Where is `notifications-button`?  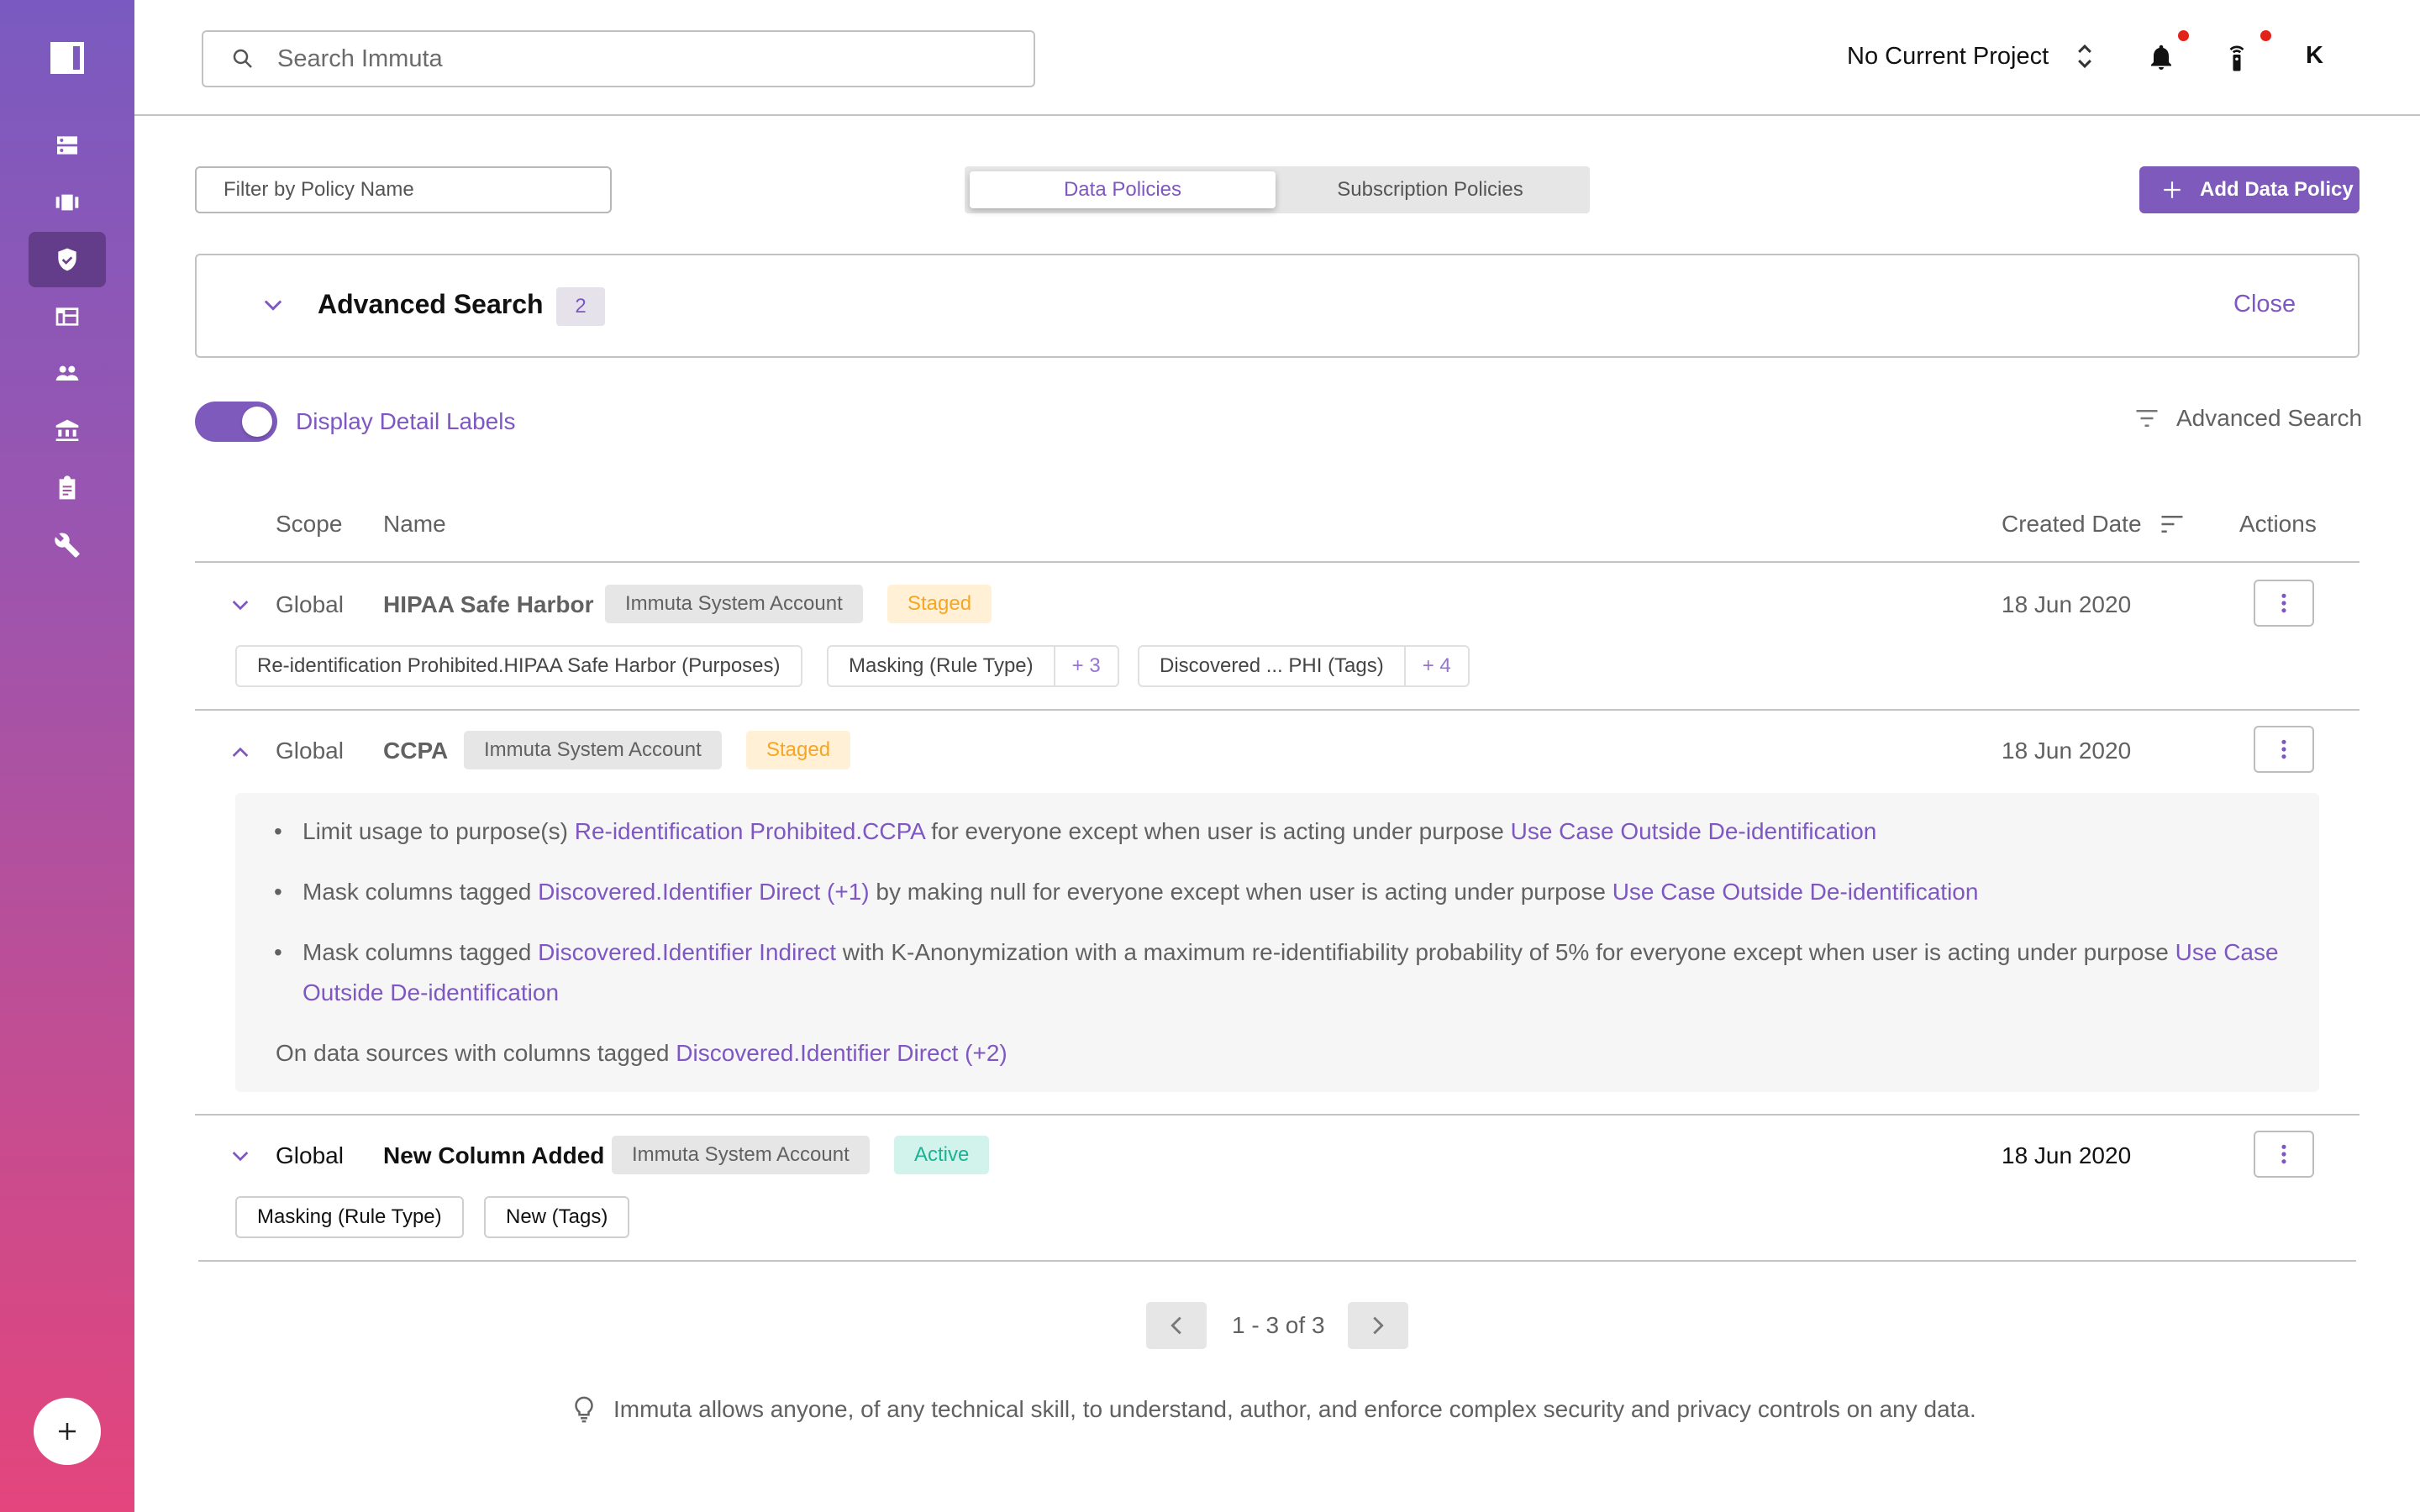 notifications-button is located at coordinates (2166, 53).